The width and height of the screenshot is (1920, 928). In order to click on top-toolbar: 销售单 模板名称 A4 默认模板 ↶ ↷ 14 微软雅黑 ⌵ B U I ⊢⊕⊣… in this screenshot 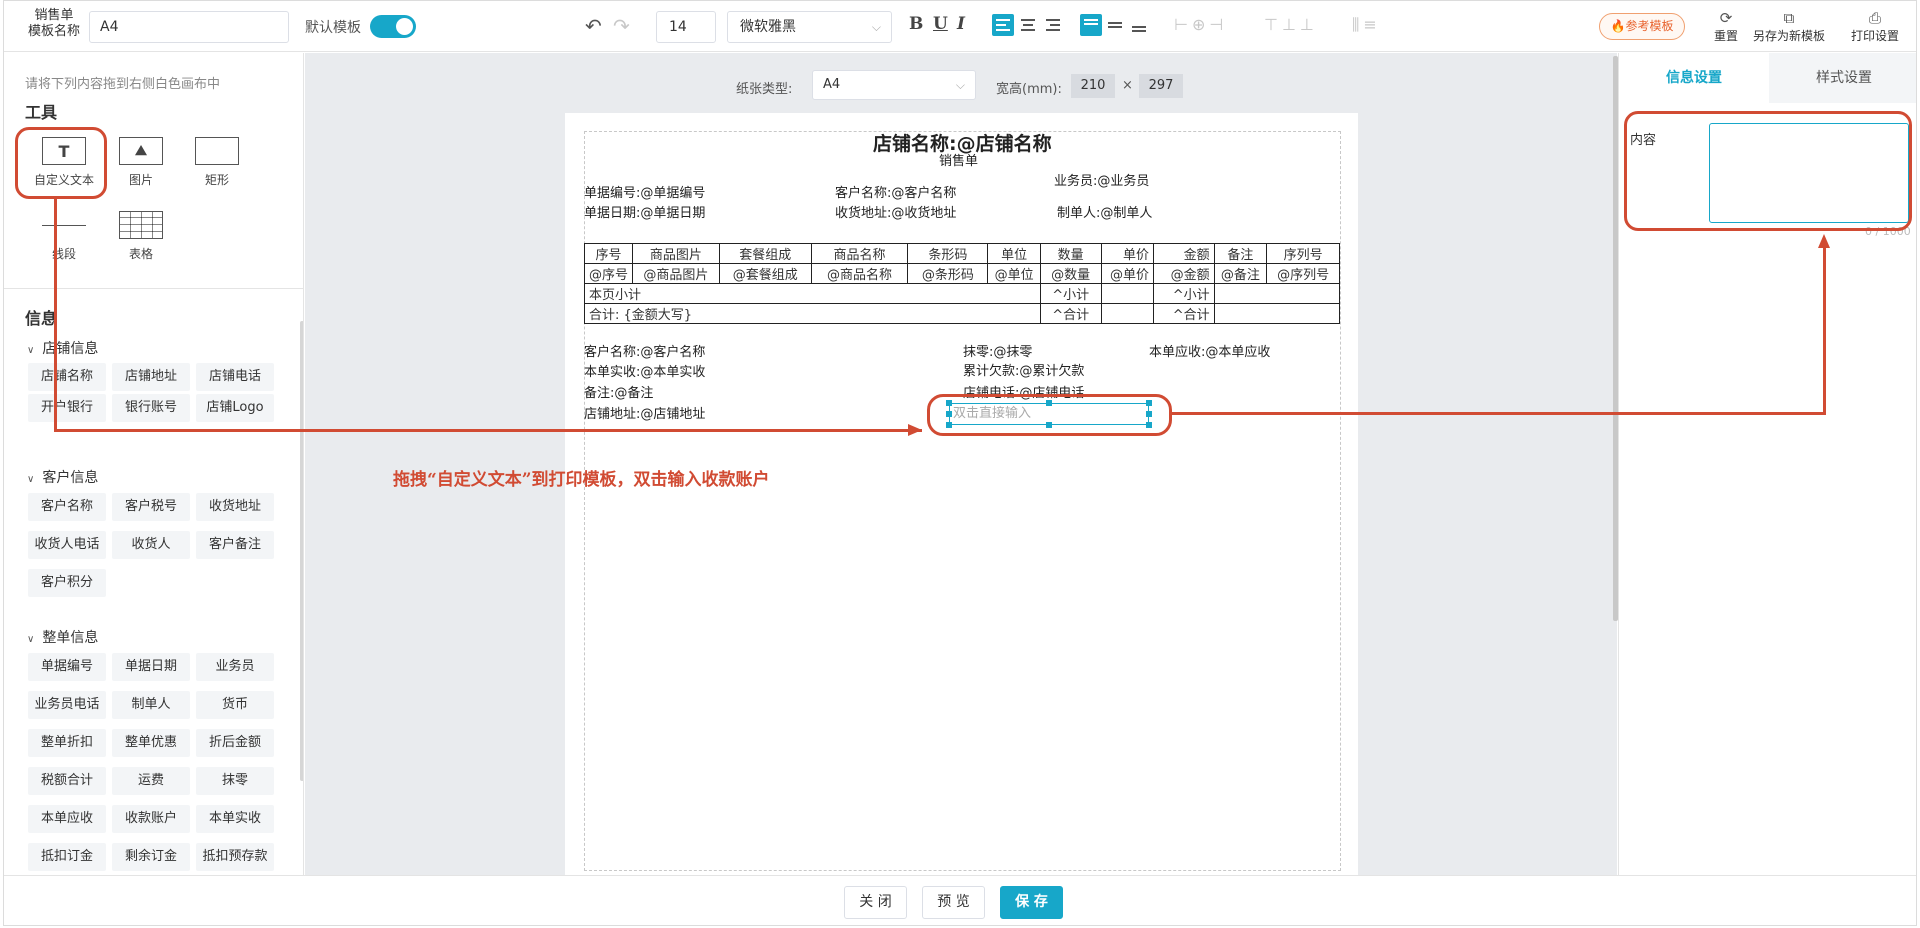, I will do `click(960, 26)`.